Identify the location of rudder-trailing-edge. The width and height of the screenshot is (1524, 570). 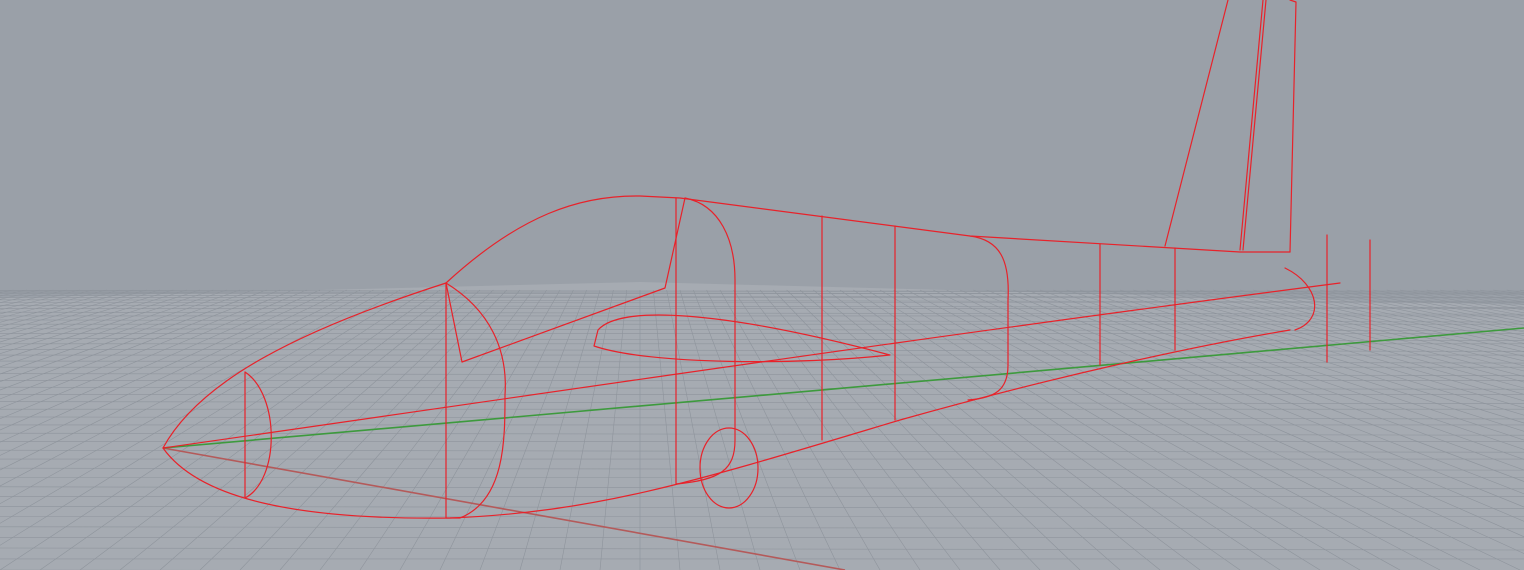
(1293, 126).